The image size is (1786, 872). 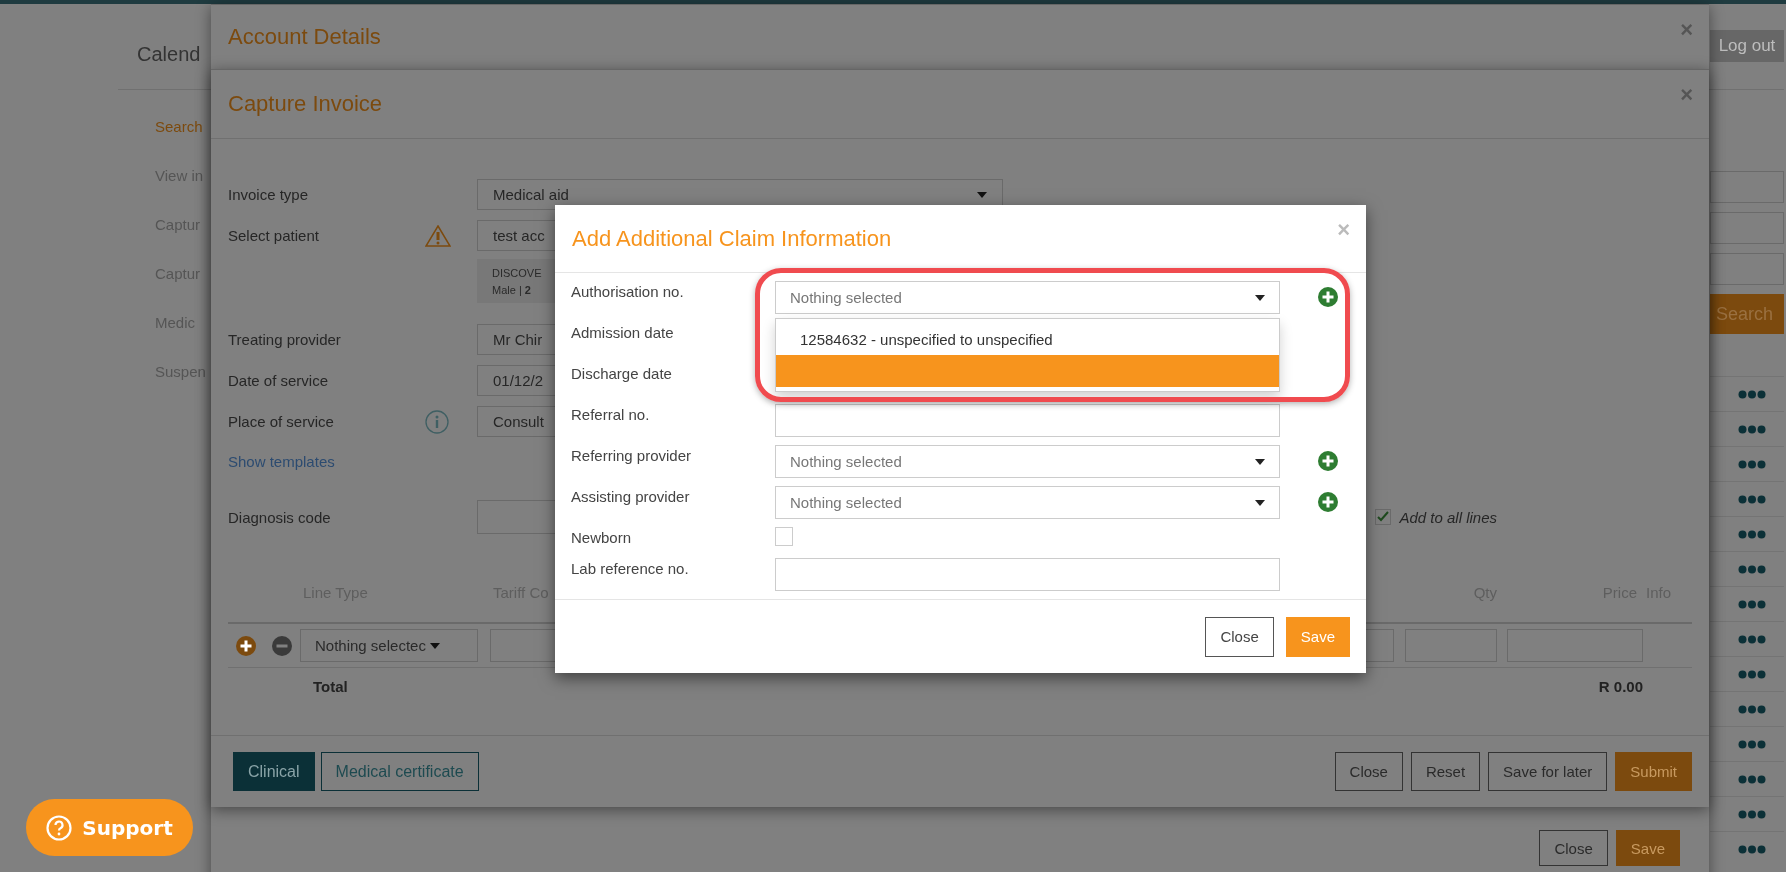 What do you see at coordinates (1448, 517) in the screenshot?
I see `checkbox-label: Add to all lines` at bounding box center [1448, 517].